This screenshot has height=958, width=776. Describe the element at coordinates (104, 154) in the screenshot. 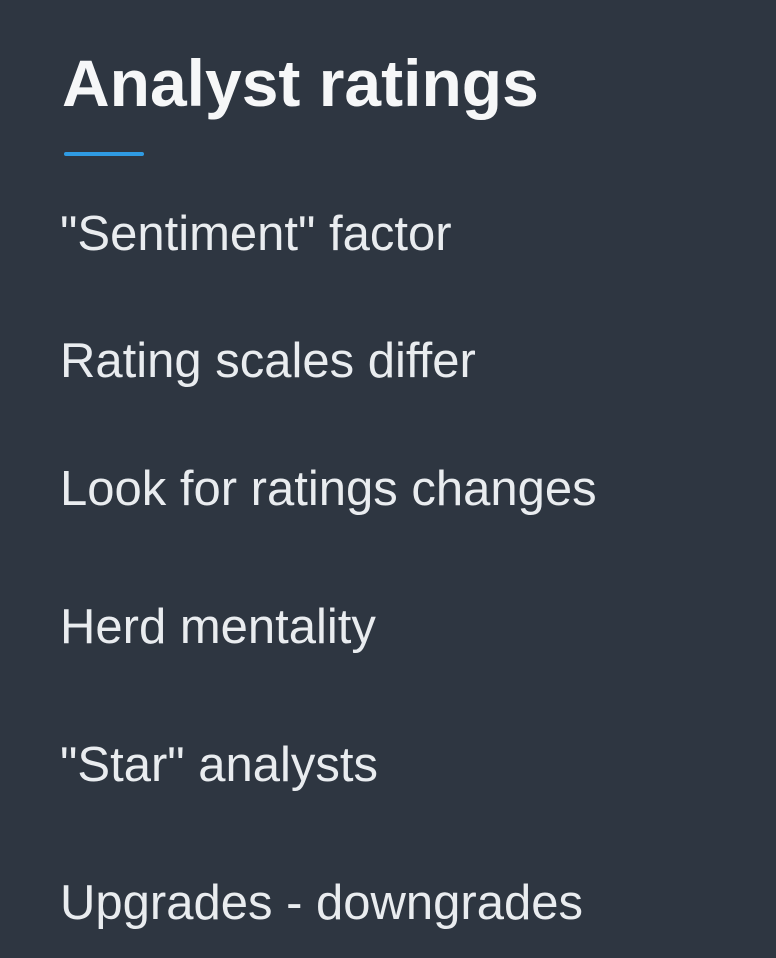

I see `title-accent-line` at that location.